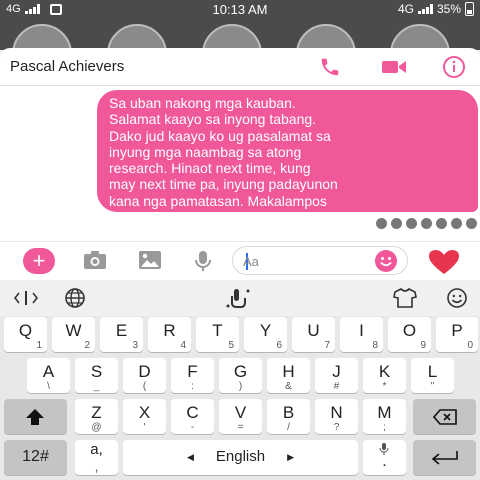 The image size is (480, 480). I want to click on key-x: X ', so click(144, 416).